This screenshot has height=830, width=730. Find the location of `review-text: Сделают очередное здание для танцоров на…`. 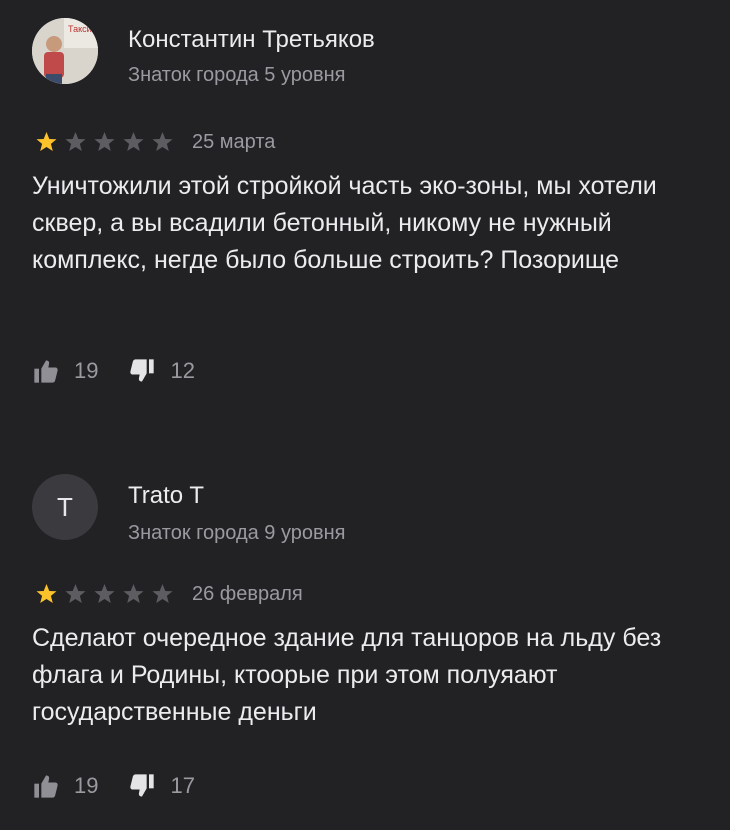

review-text: Сделают очередное здание для танцоров на… is located at coordinates (347, 675).